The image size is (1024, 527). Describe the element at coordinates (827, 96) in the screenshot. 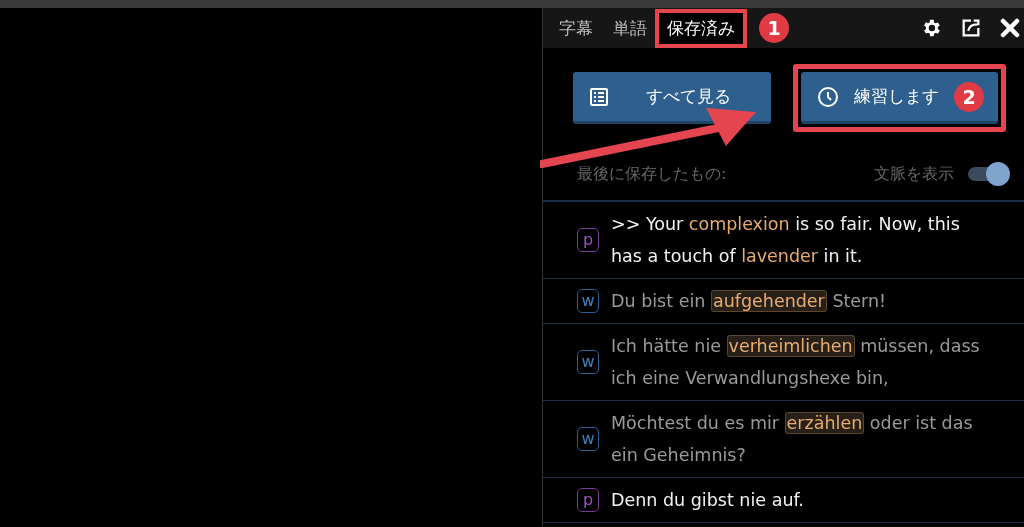

I see `clock-icon` at that location.